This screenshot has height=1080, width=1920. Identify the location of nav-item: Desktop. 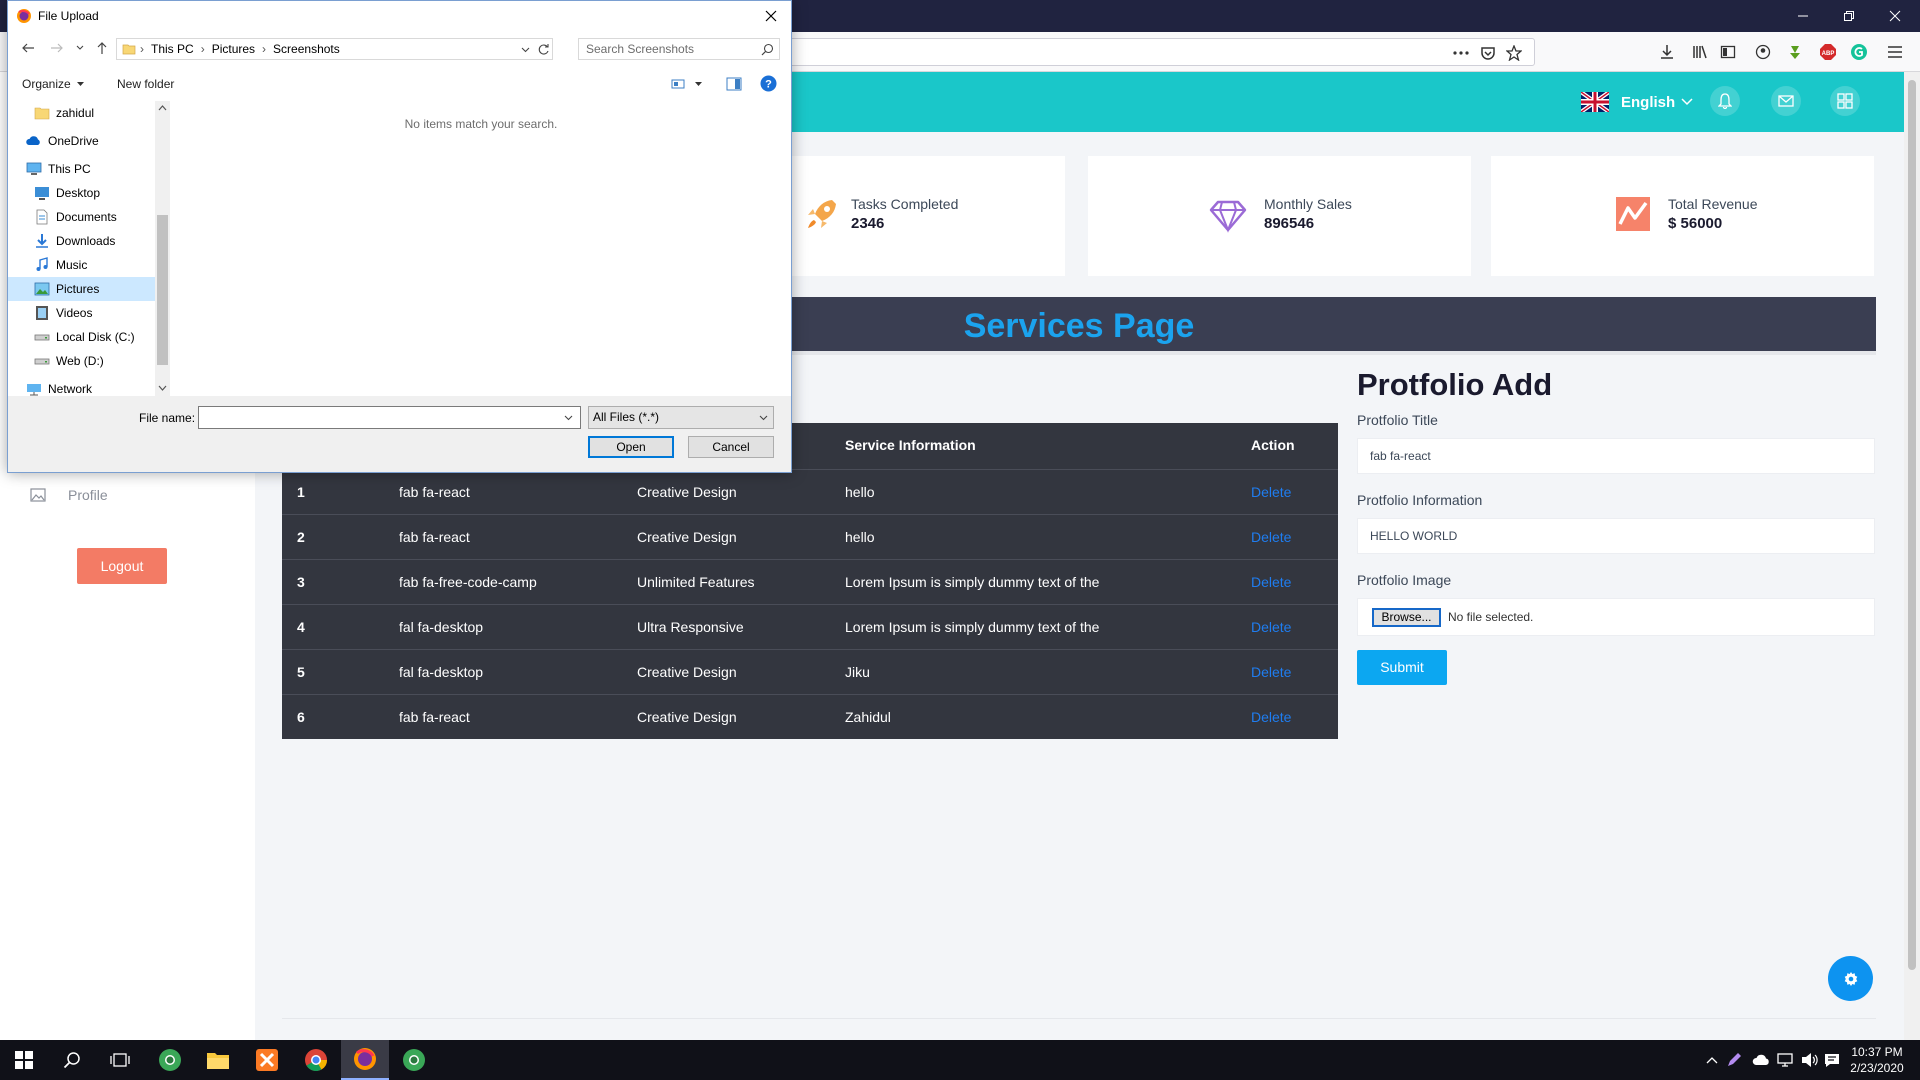
(89, 193).